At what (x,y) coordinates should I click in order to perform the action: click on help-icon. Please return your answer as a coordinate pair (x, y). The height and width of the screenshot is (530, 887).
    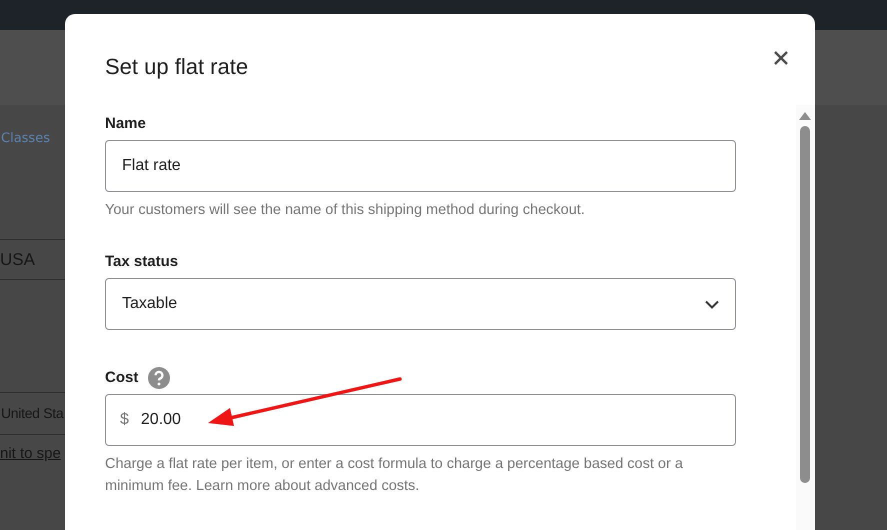
    Looking at the image, I should click on (159, 378).